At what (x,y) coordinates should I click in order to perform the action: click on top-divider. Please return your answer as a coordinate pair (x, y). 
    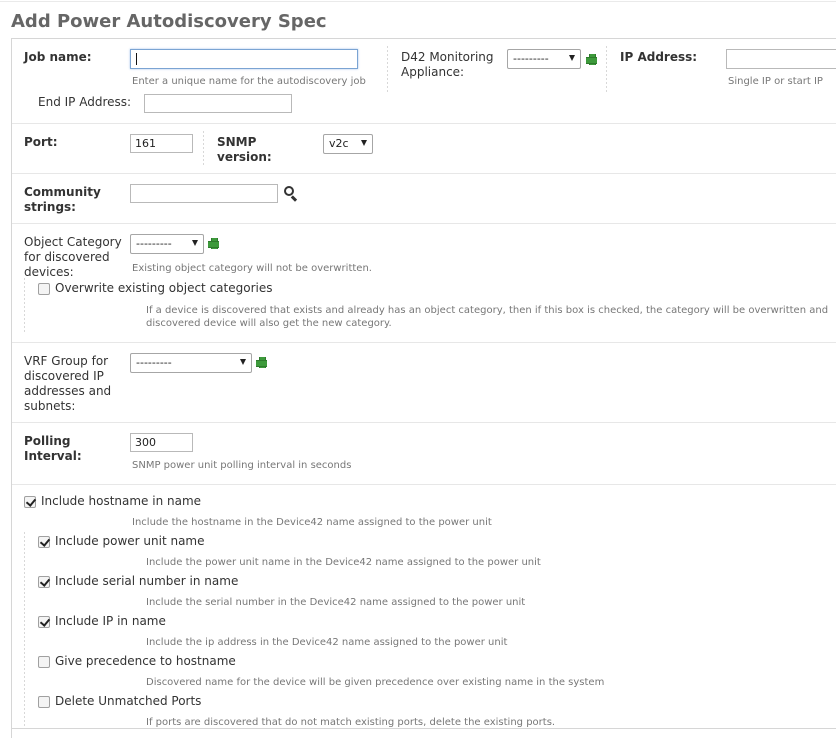
    Looking at the image, I should click on (418, 1).